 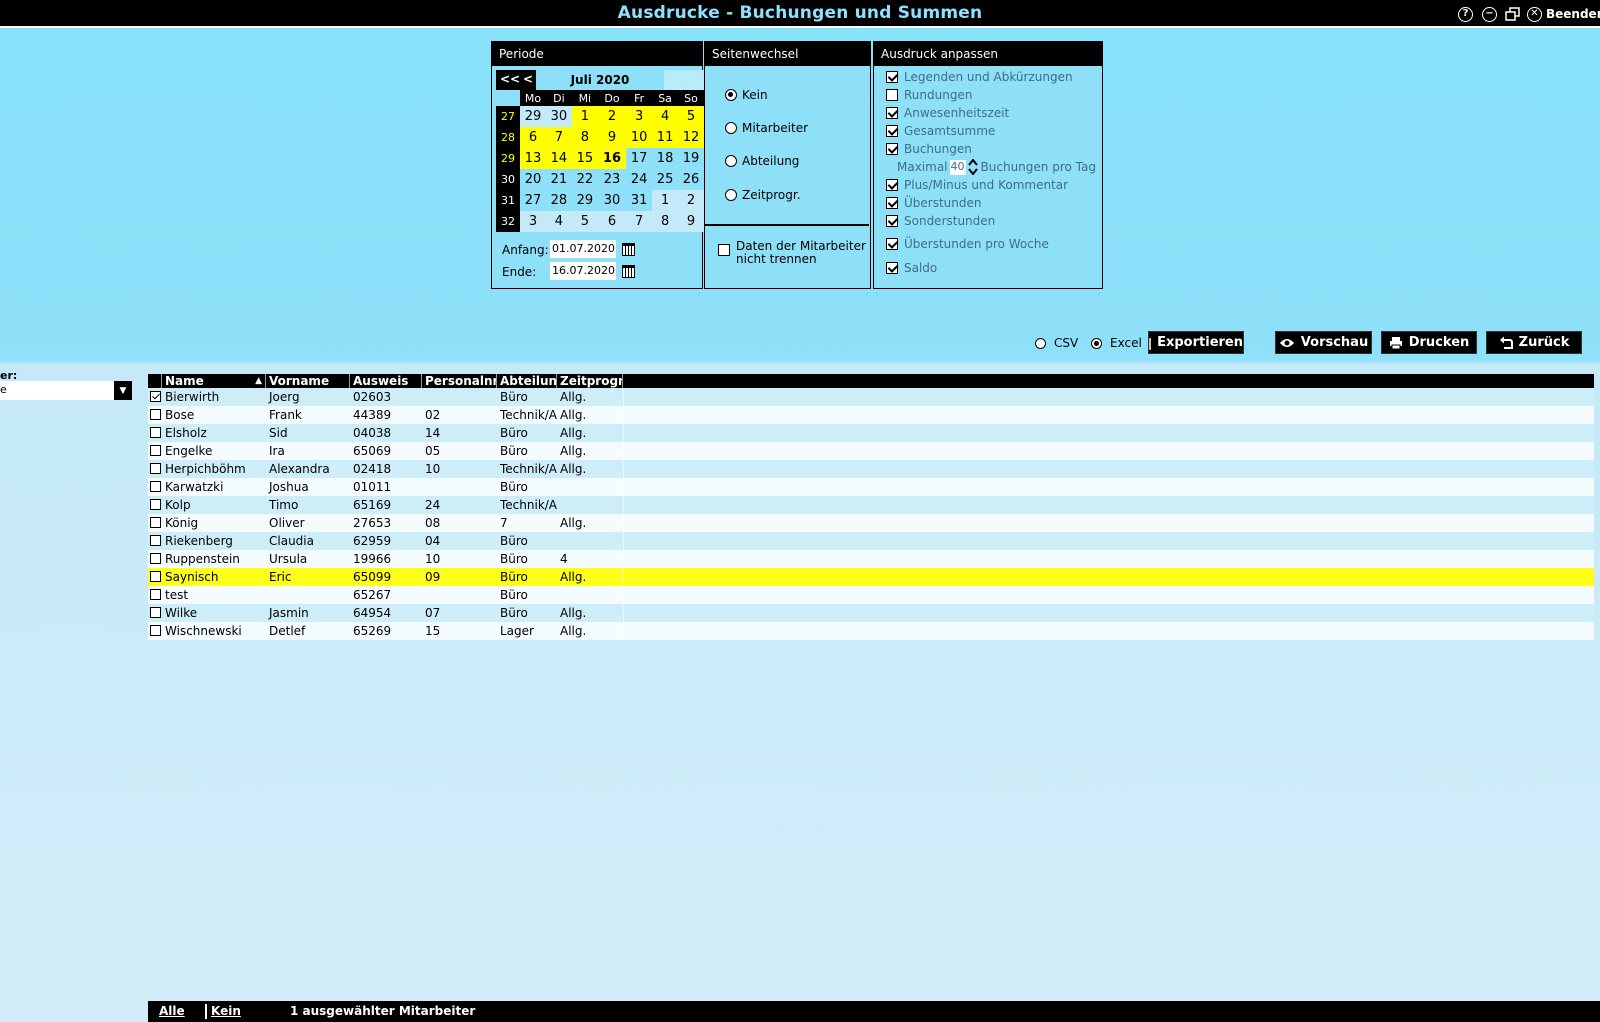 What do you see at coordinates (871, 559) in the screenshot?
I see `table-row: Ruppenstein Ursula 19966 10 Büro 4` at bounding box center [871, 559].